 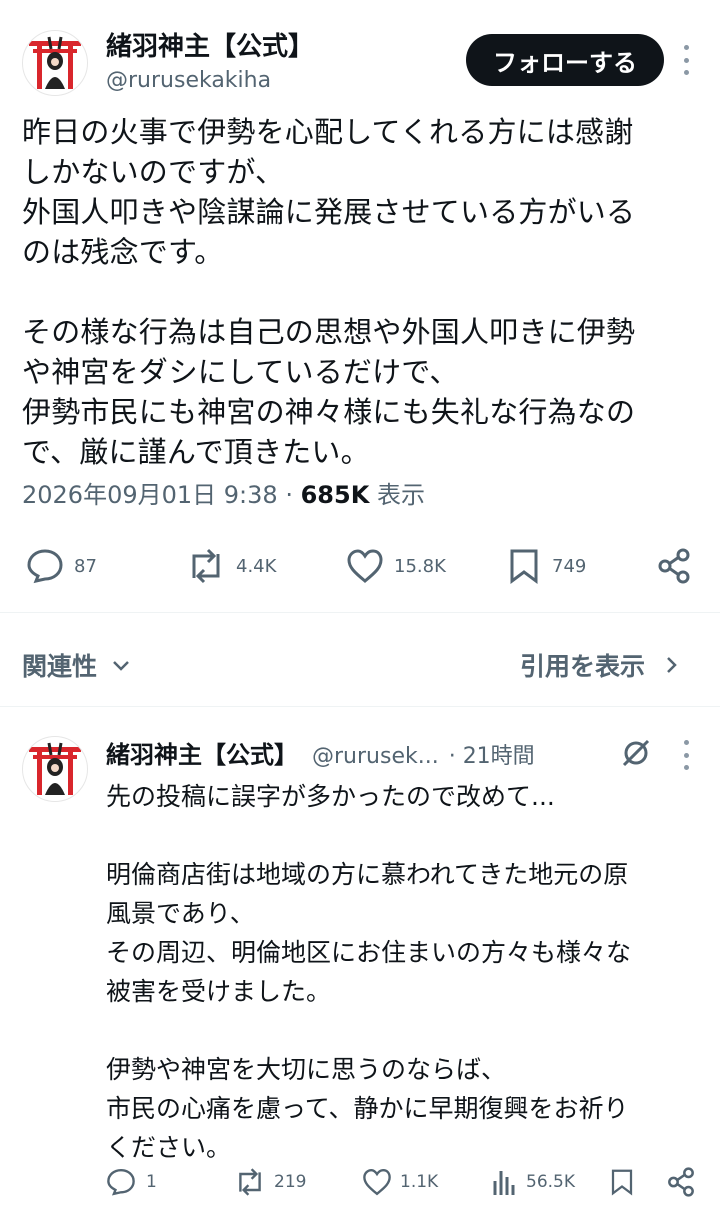 What do you see at coordinates (256, 566) in the screenshot?
I see `repost-count: 4.4K` at bounding box center [256, 566].